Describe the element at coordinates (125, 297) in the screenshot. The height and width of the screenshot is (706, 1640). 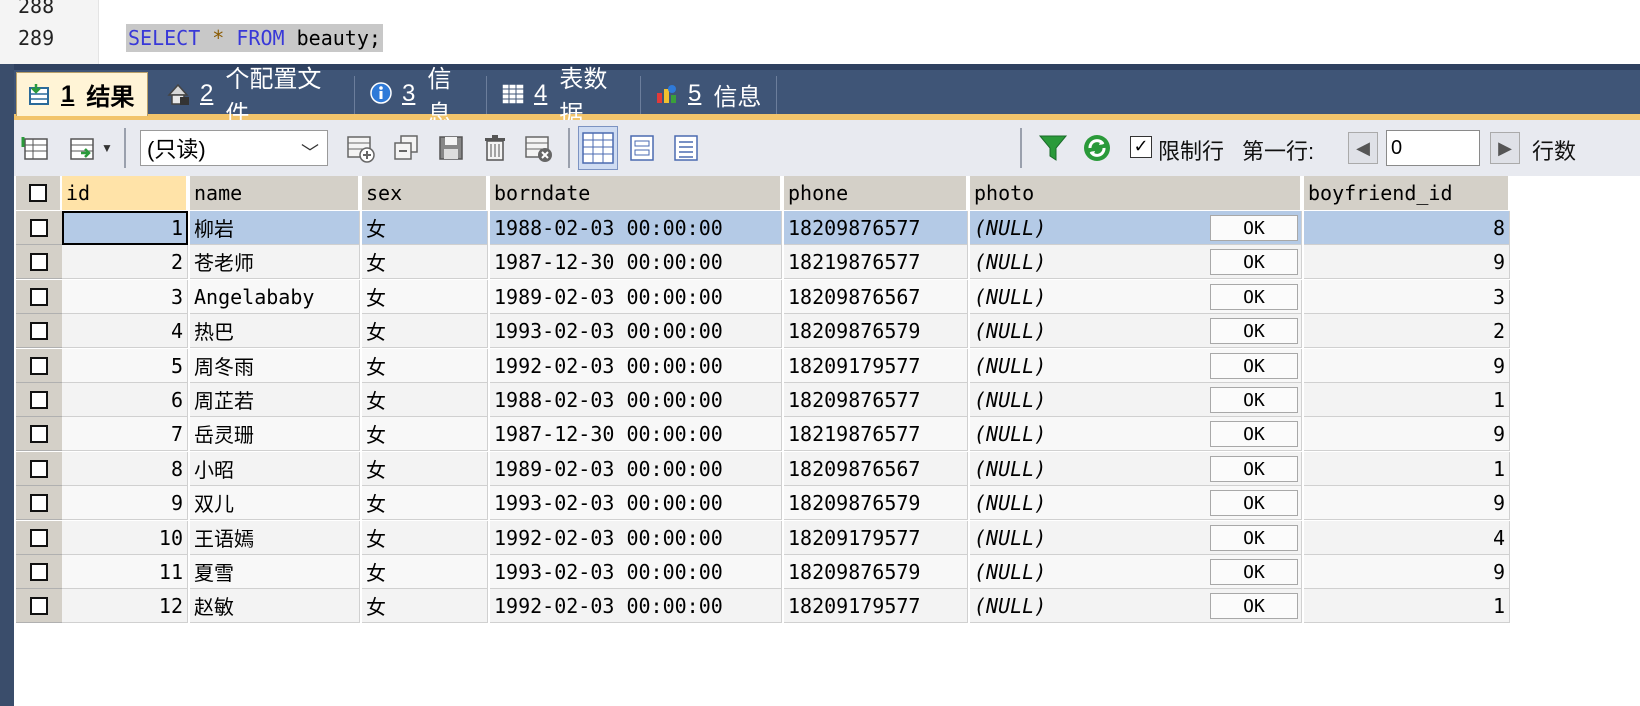
I see `cell-id: 3` at that location.